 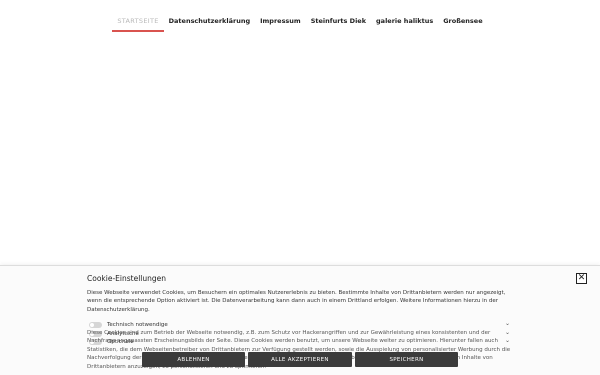 What do you see at coordinates (138, 24) in the screenshot?
I see `nav-item-startseite: STARTSEITE` at bounding box center [138, 24].